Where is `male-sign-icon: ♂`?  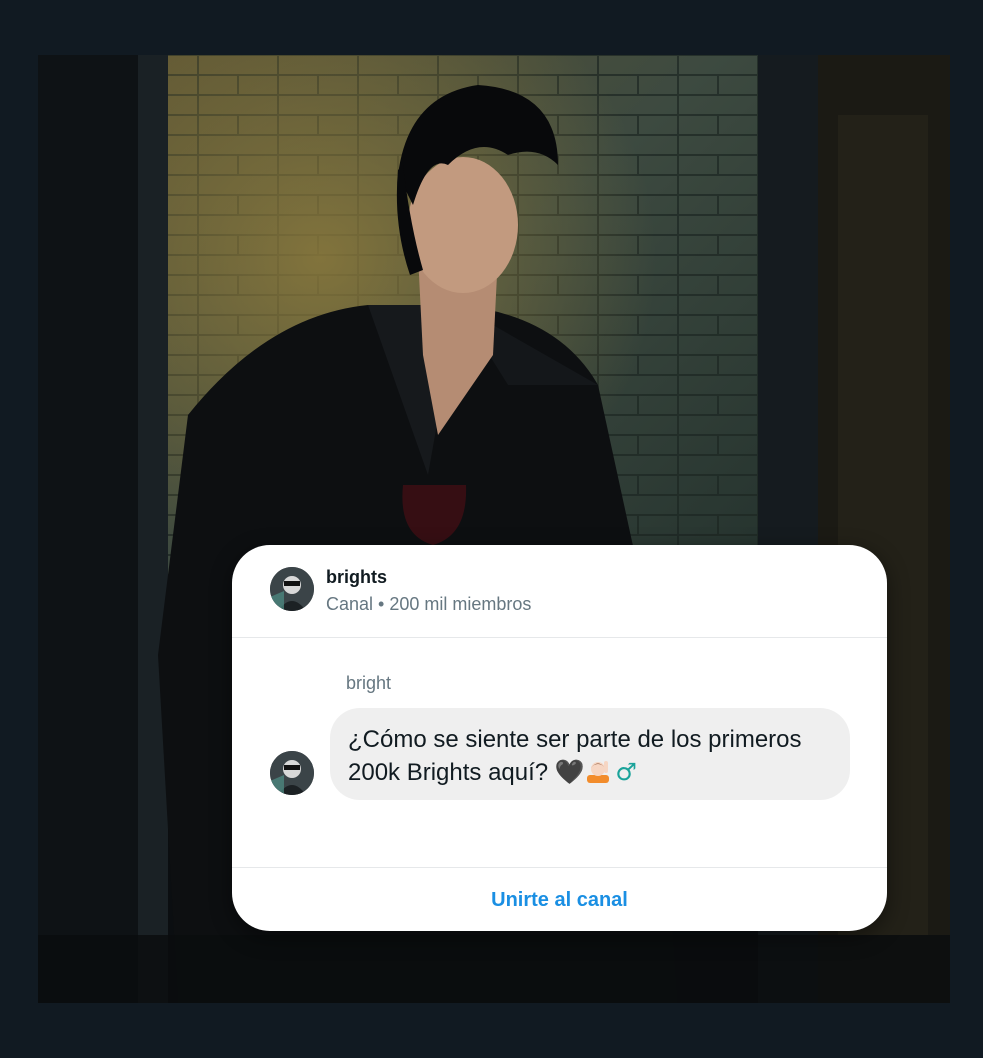 male-sign-icon: ♂ is located at coordinates (626, 772).